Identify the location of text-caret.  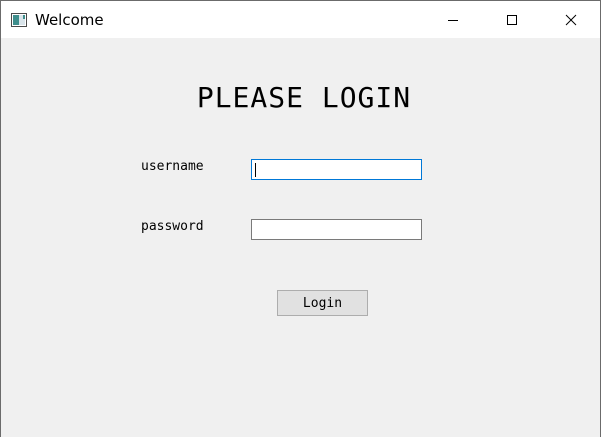
(255, 170).